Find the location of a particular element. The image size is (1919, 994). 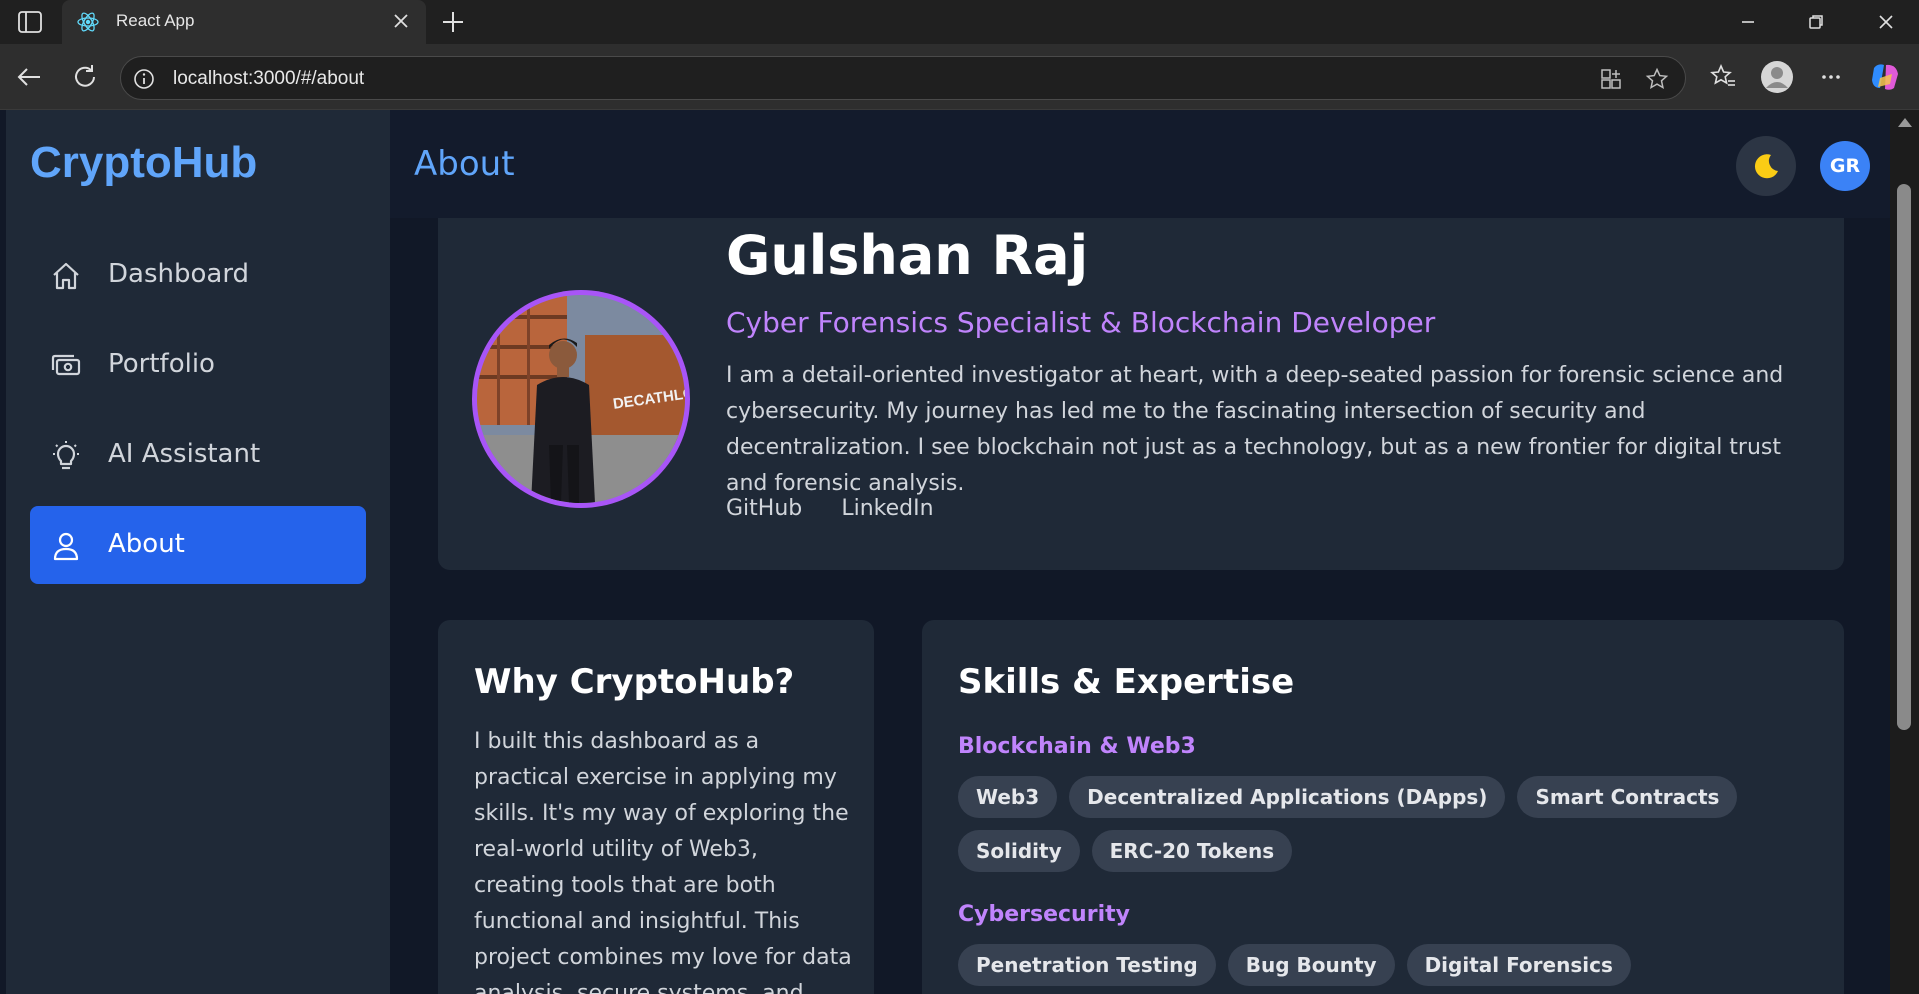

browser-tab: React App is located at coordinates (244, 22).